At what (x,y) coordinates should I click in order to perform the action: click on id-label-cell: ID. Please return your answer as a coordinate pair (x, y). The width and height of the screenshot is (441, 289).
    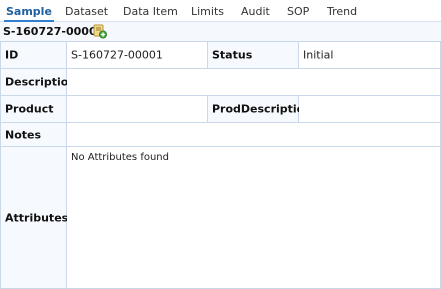
    Looking at the image, I should click on (33, 55).